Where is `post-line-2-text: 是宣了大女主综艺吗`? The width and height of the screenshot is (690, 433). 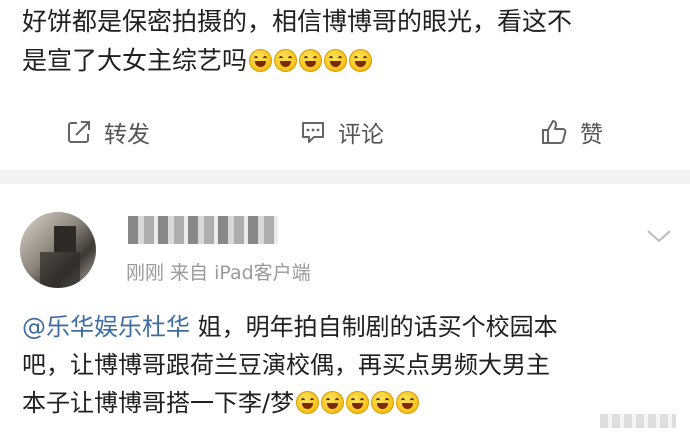 post-line-2-text: 是宣了大女主综艺吗 is located at coordinates (135, 60).